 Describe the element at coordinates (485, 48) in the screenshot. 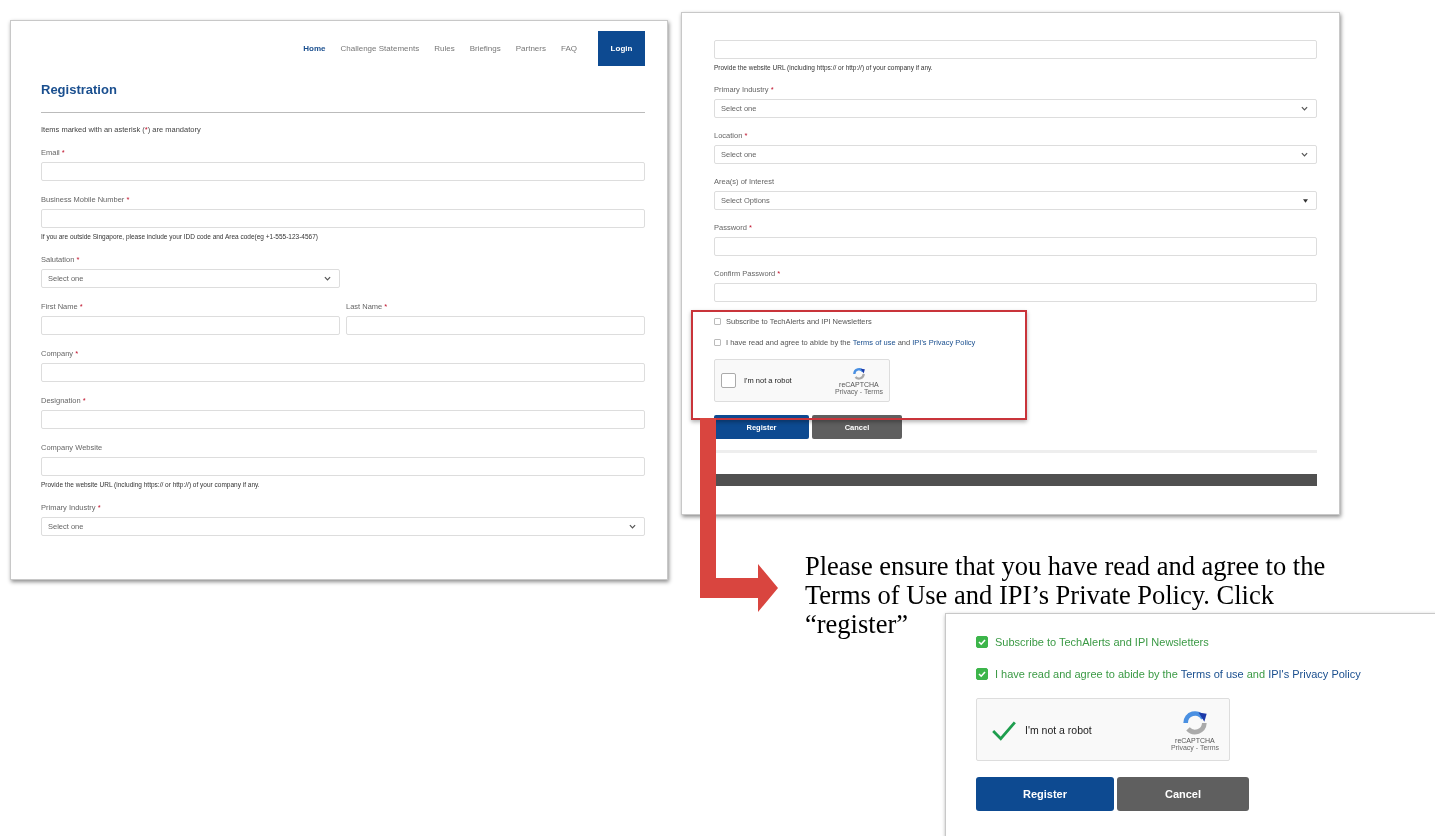

I see `nav-link: Briefings` at that location.